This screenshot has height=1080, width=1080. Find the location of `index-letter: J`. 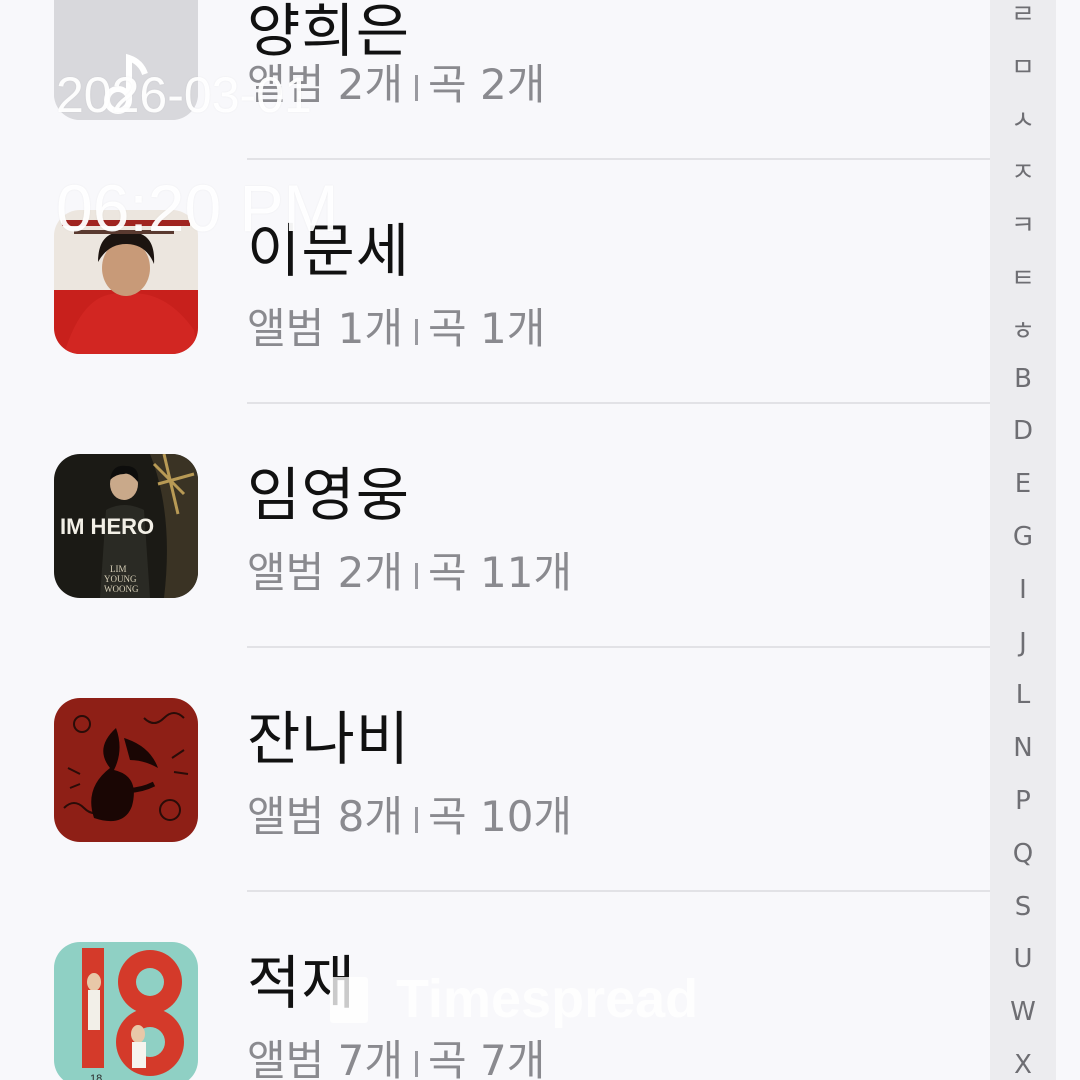

index-letter: J is located at coordinates (1023, 643).